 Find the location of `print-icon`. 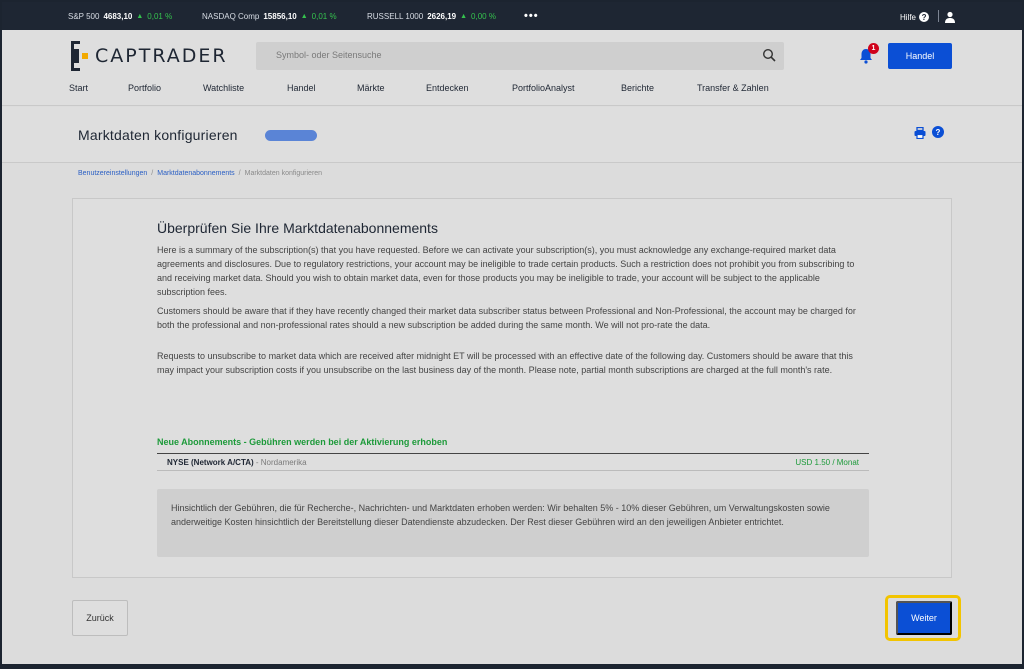

print-icon is located at coordinates (920, 133).